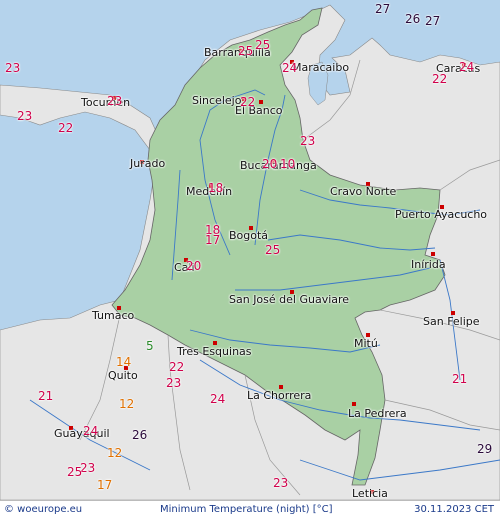  I want to click on city-label-mitu: Mitú, so click(366, 343).